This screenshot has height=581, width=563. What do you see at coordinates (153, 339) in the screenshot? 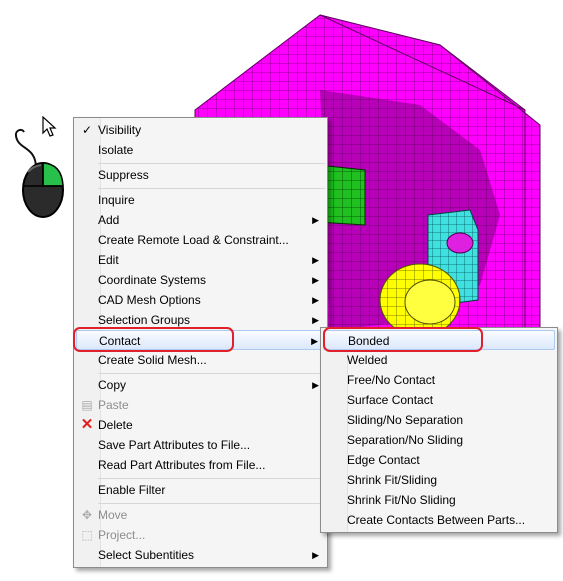
I see `contact-highlight-box` at bounding box center [153, 339].